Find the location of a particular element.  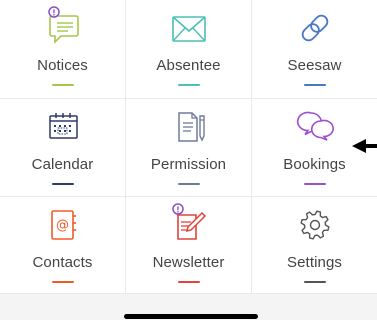

menu-item-permission: Permission is located at coordinates (188, 148).